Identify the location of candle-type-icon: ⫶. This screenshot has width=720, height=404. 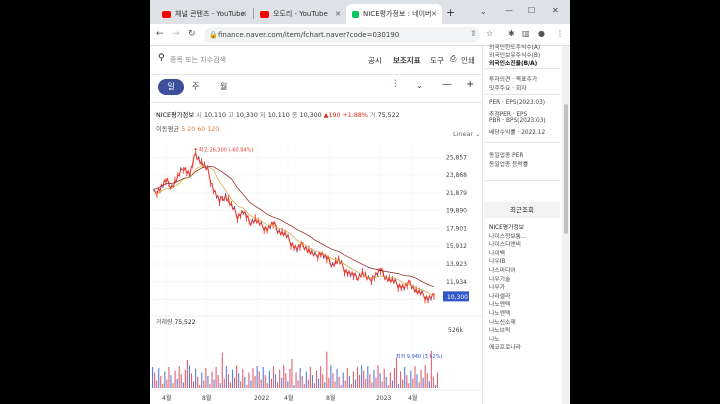
(395, 84).